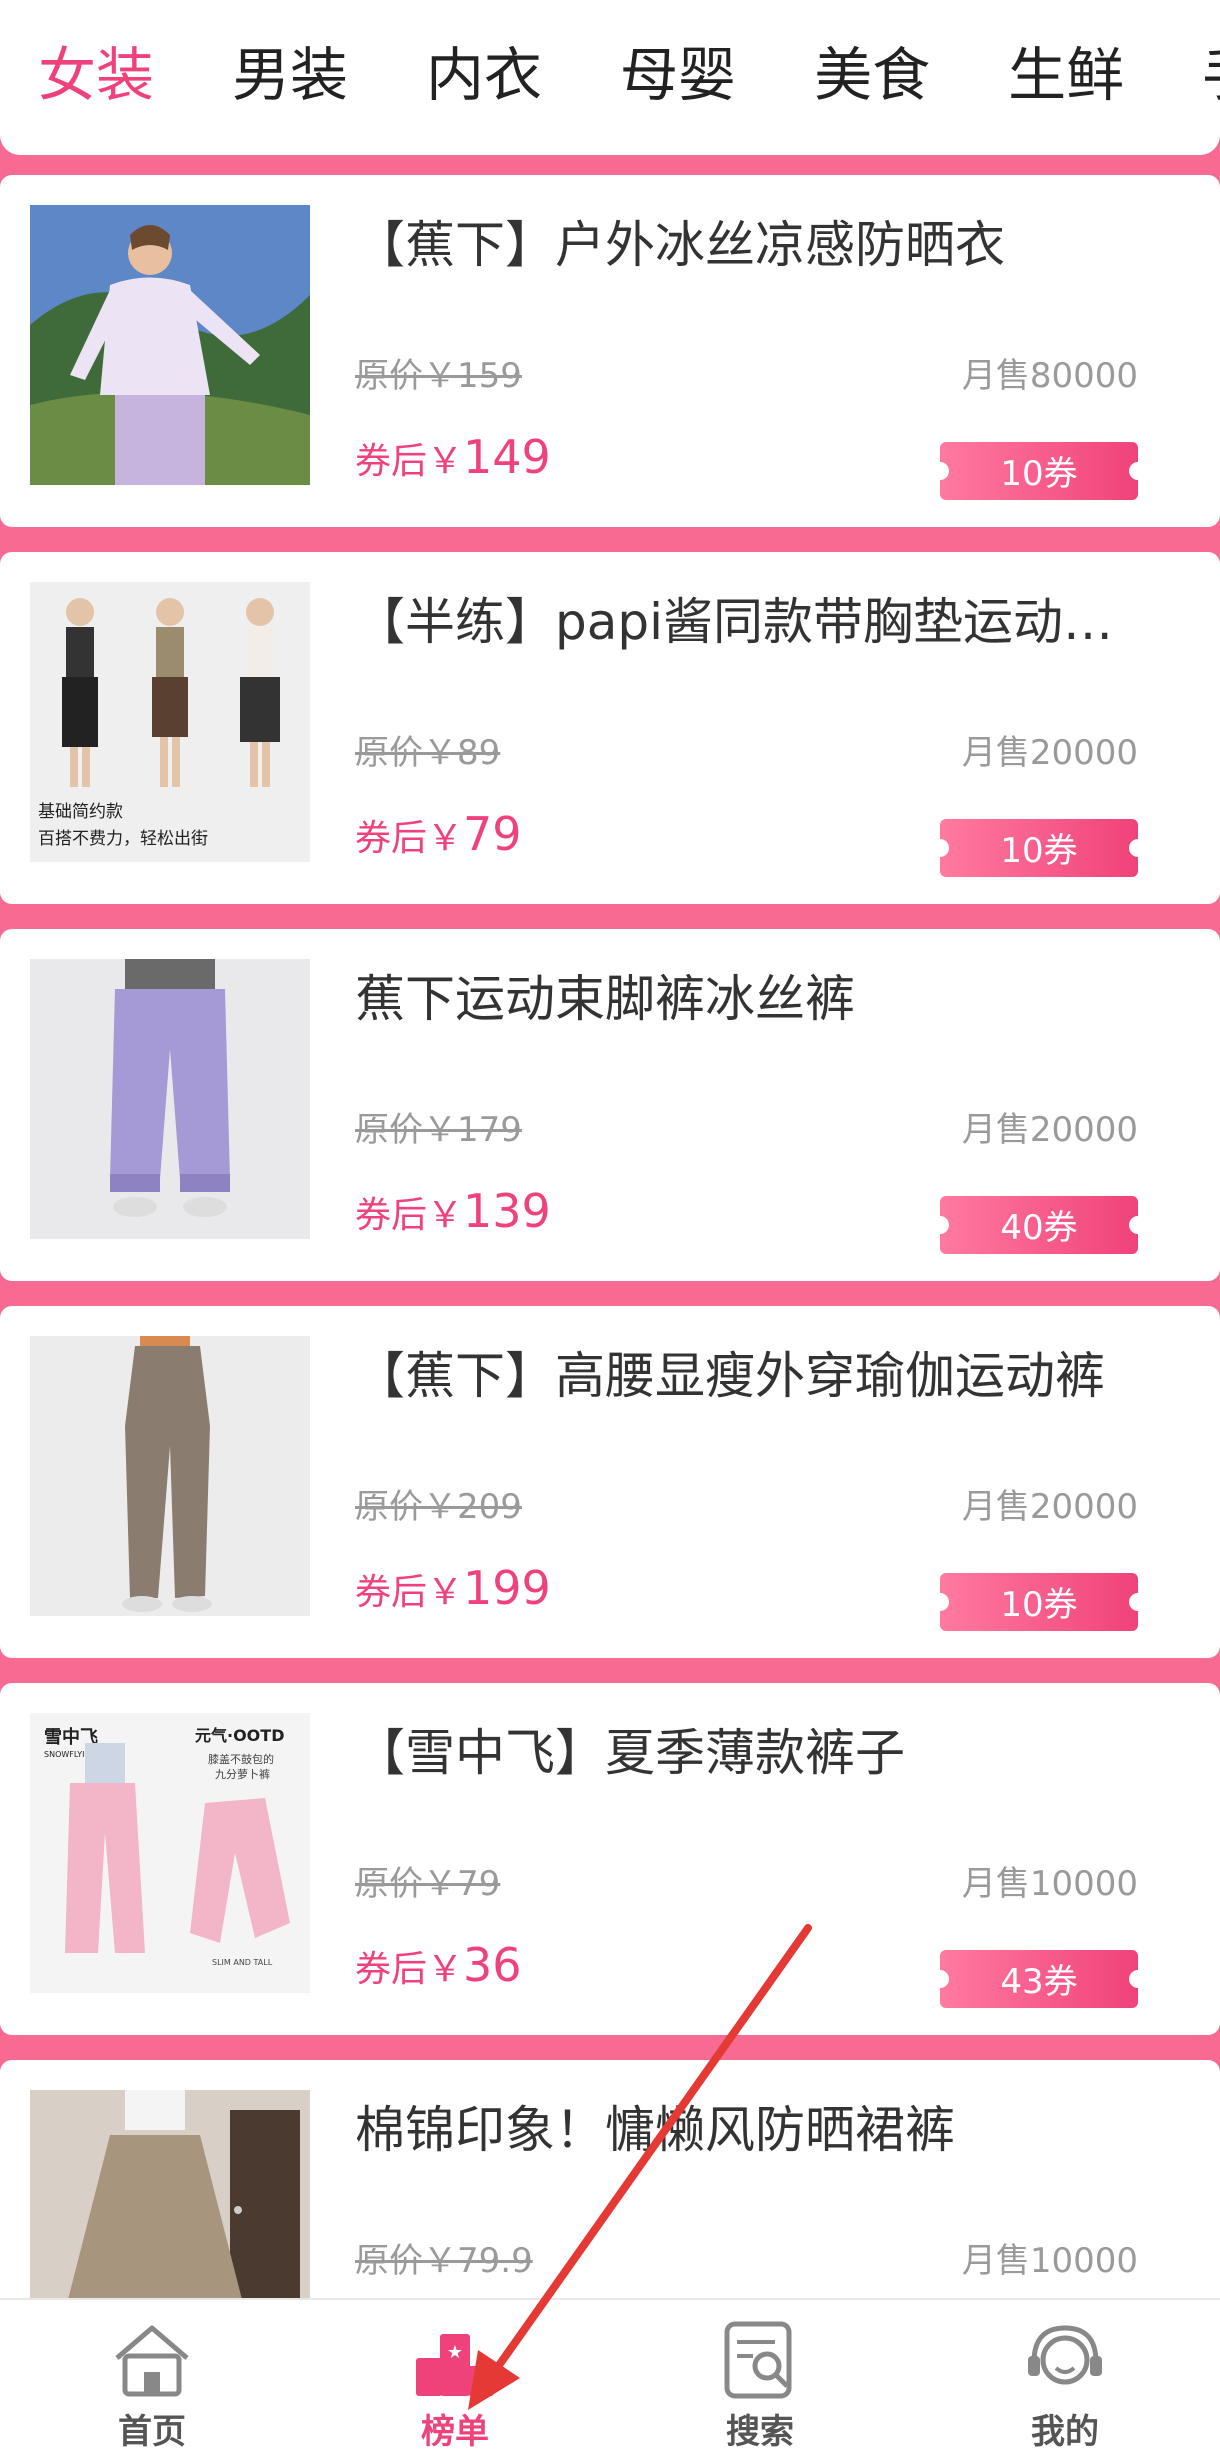 The width and height of the screenshot is (1220, 2457). I want to click on yoga-pants-photo, so click(170, 1476).